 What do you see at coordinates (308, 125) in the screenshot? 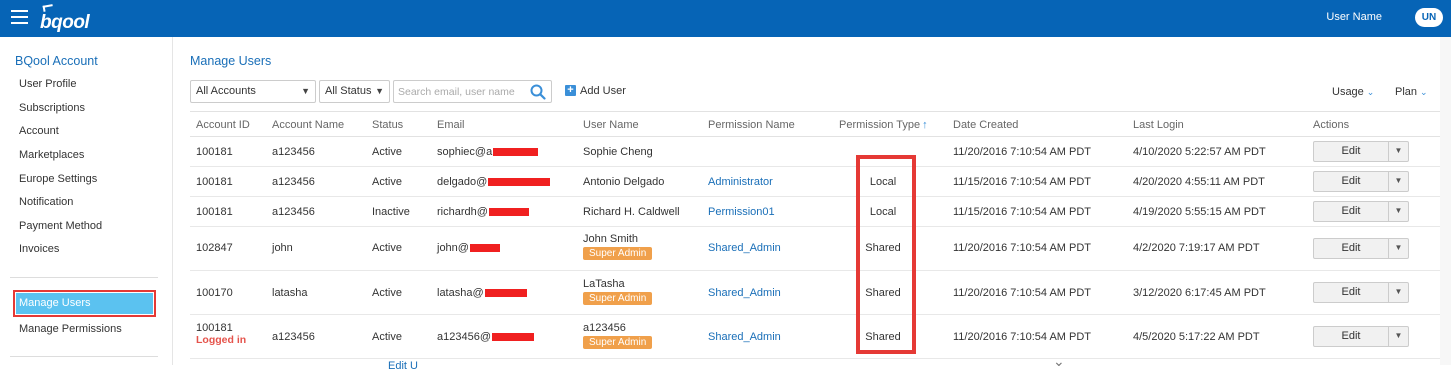
I see `column-header-account-name: Account Name` at bounding box center [308, 125].